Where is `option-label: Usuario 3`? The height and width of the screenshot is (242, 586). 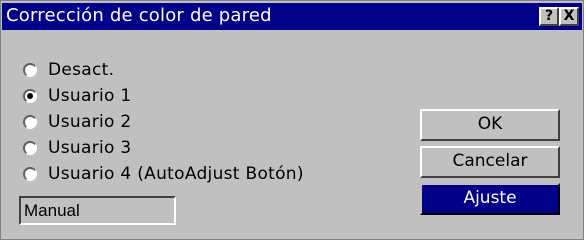 option-label: Usuario 3 is located at coordinates (90, 148).